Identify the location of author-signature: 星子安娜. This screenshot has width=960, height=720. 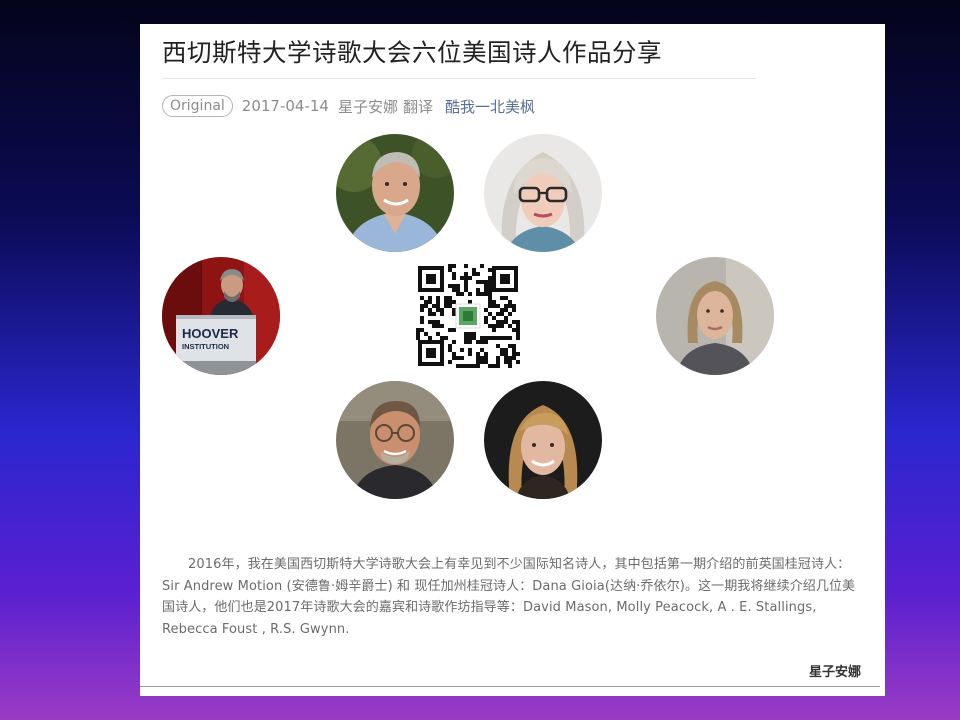
(834, 672).